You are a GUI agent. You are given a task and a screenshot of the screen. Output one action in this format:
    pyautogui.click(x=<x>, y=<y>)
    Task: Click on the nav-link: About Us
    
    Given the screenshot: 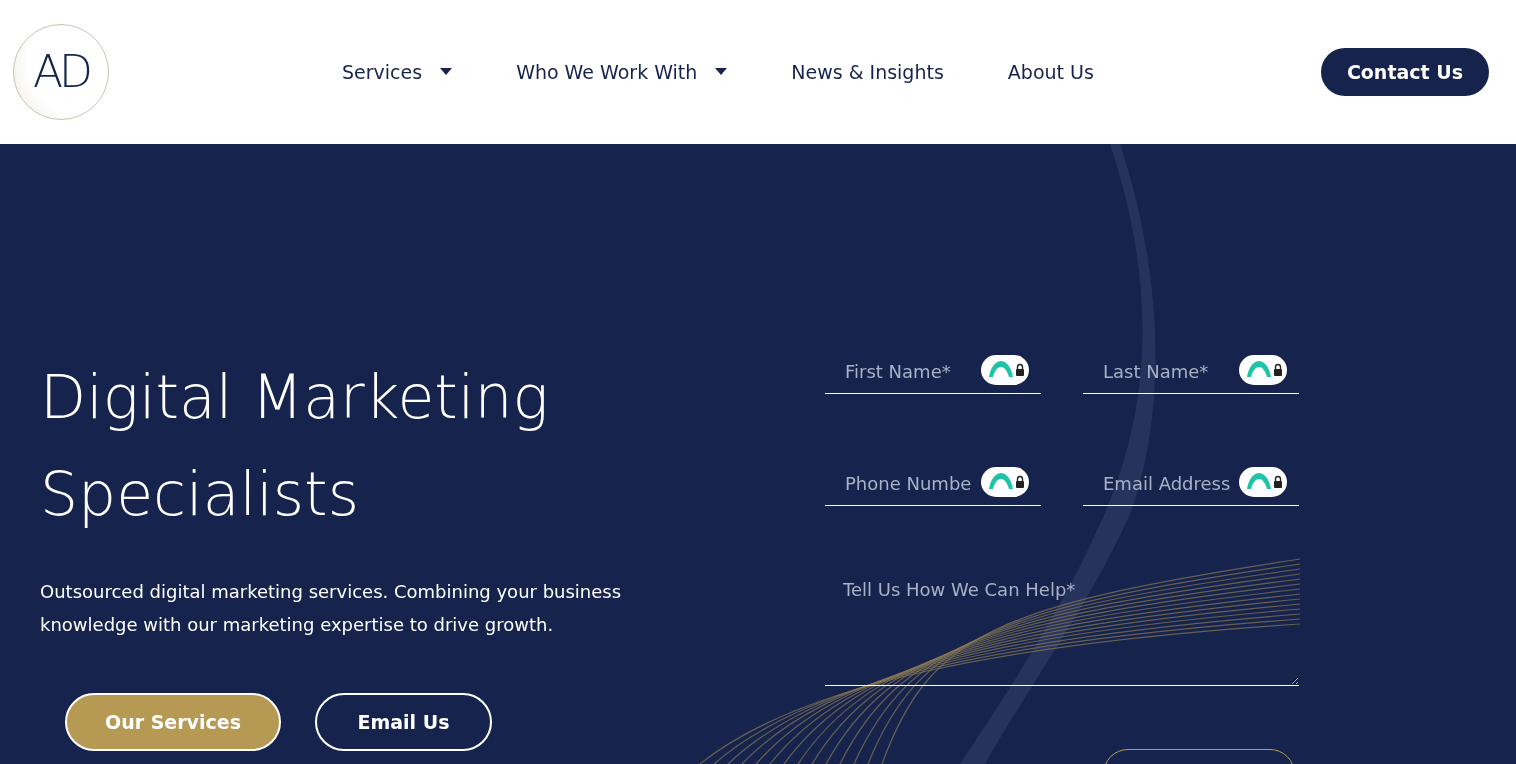 What is the action you would take?
    pyautogui.click(x=1050, y=72)
    